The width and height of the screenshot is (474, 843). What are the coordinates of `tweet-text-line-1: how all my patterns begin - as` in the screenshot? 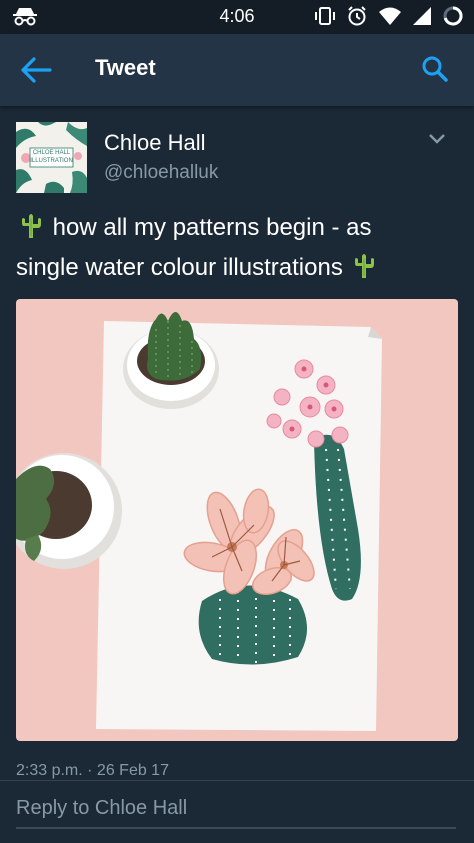 It's located at (236, 230).